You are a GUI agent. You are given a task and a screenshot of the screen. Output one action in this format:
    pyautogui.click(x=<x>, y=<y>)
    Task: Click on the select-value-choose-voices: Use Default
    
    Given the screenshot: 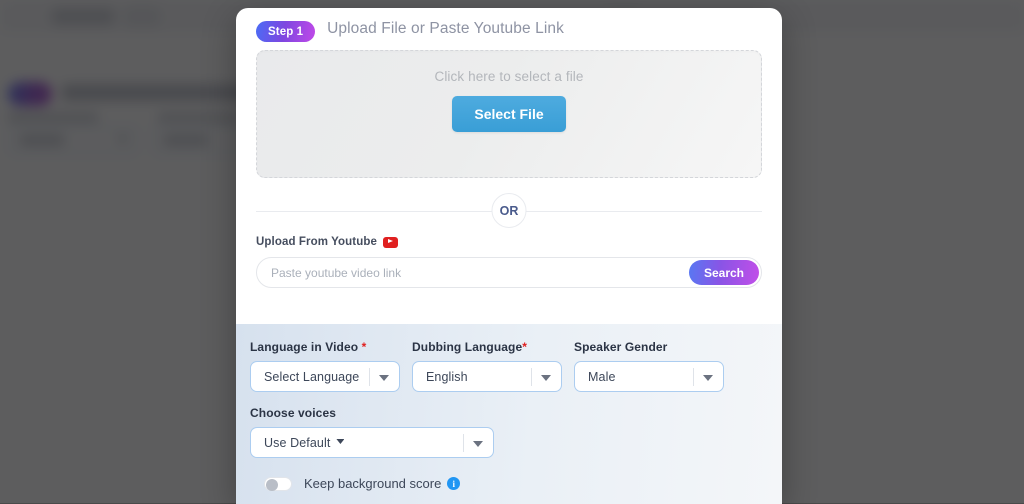 What is the action you would take?
    pyautogui.click(x=290, y=443)
    